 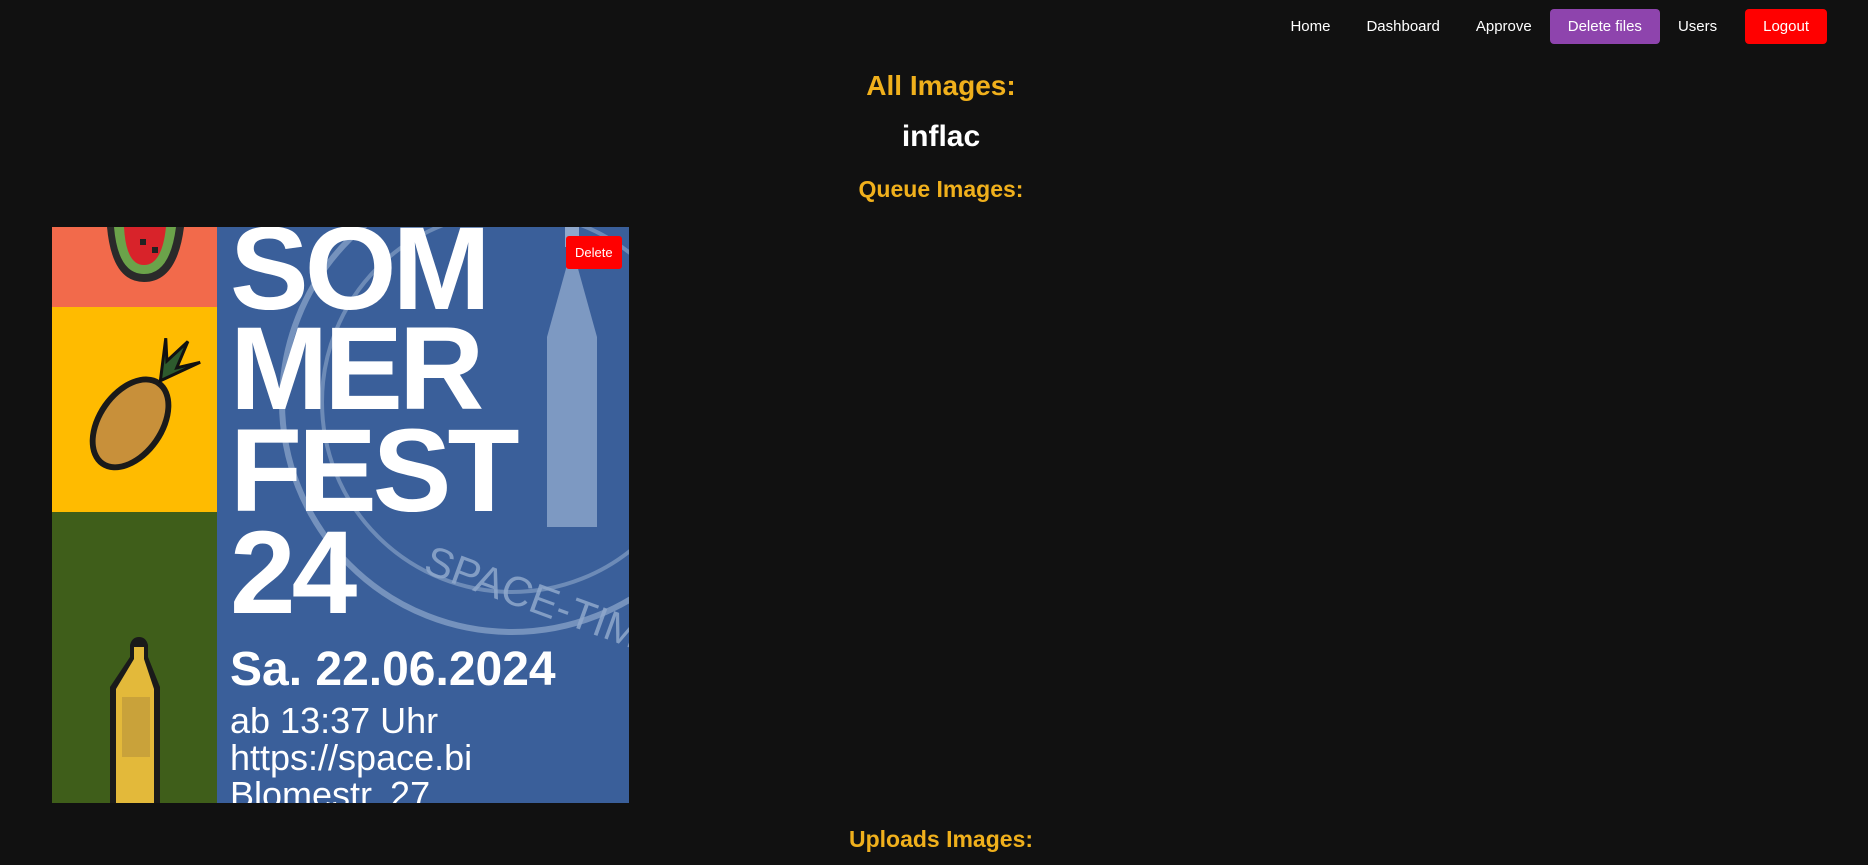 What do you see at coordinates (375, 471) in the screenshot?
I see `poster-title-line-3: FEST` at bounding box center [375, 471].